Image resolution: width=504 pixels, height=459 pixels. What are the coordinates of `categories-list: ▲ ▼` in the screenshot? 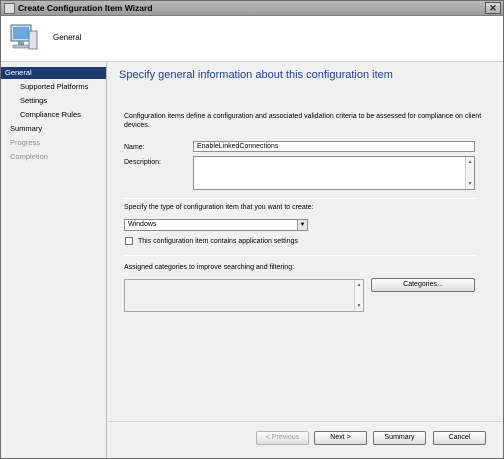 It's located at (244, 295).